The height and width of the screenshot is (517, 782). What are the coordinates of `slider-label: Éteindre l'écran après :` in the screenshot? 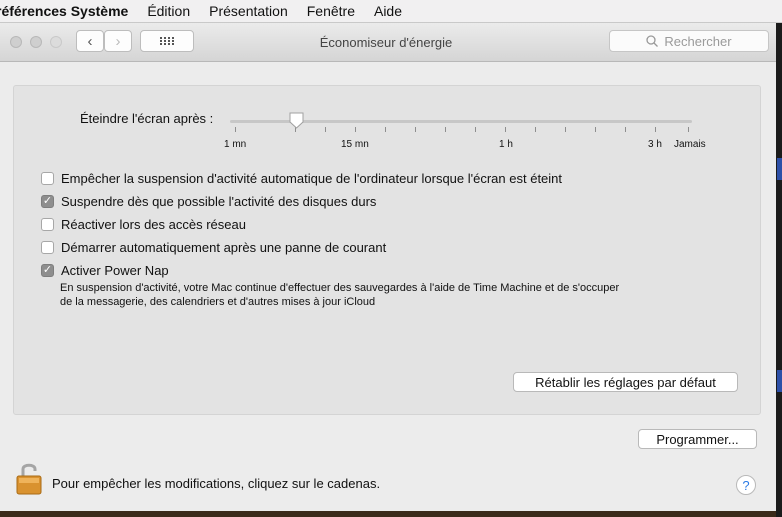 It's located at (147, 118).